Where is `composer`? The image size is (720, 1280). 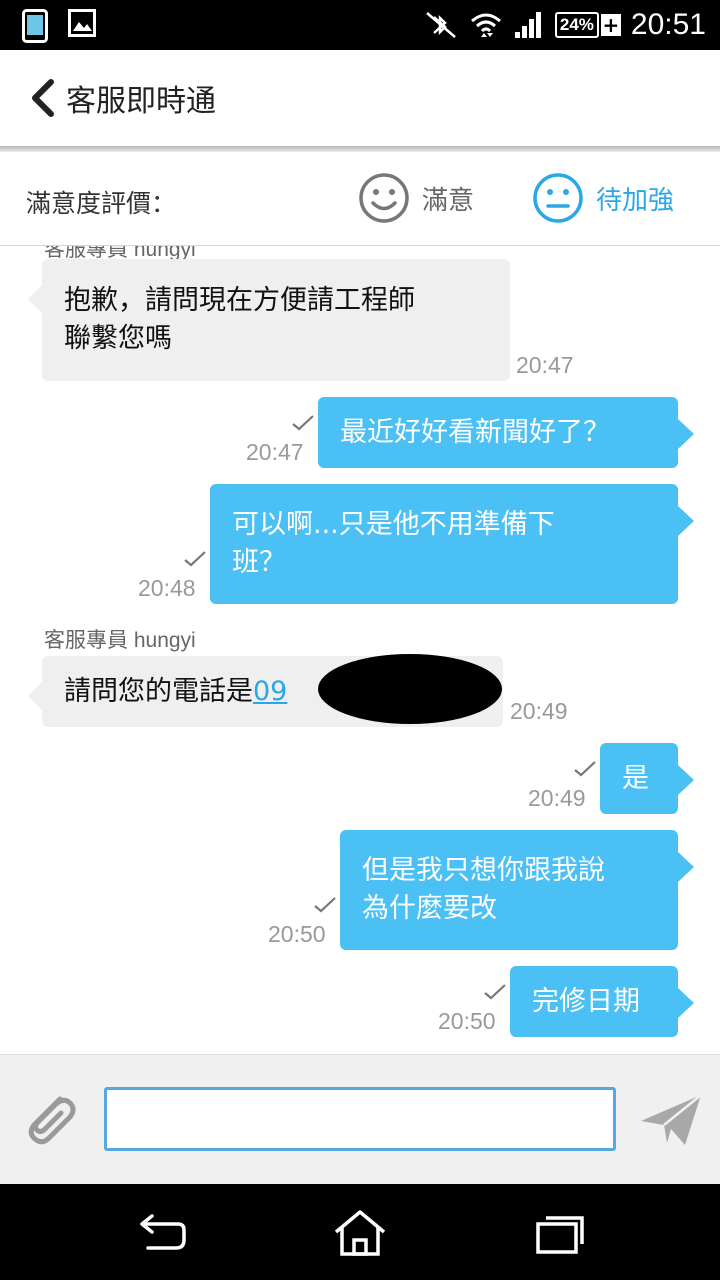
composer is located at coordinates (360, 1119).